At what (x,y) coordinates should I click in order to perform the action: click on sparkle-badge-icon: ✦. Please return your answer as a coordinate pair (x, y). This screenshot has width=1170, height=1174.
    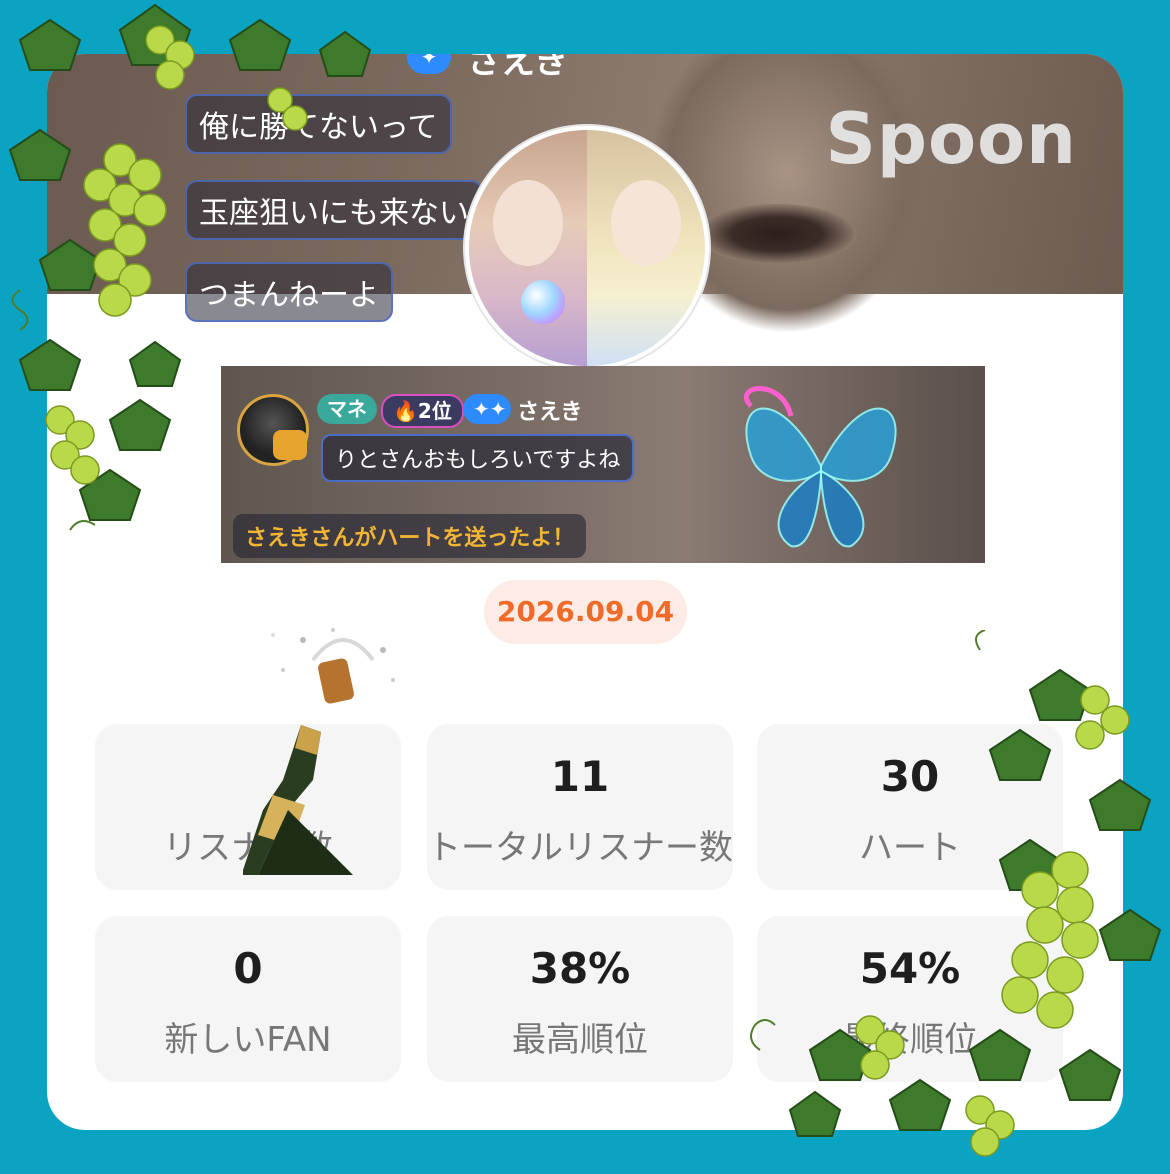
    Looking at the image, I should click on (429, 64).